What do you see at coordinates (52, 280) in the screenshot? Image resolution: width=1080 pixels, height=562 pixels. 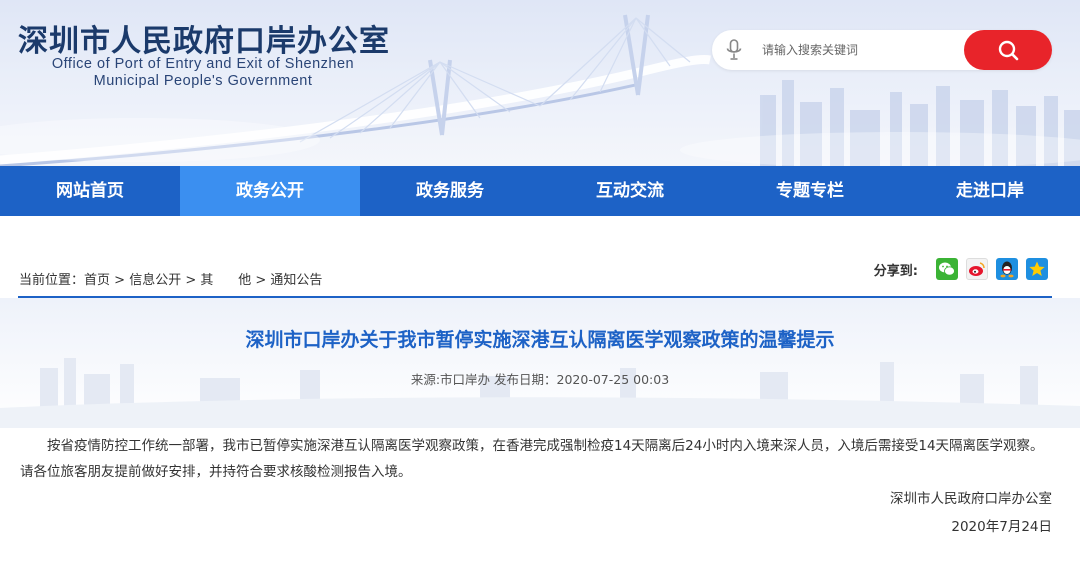 I see `breadcrumb-prefix: 当前位置：` at bounding box center [52, 280].